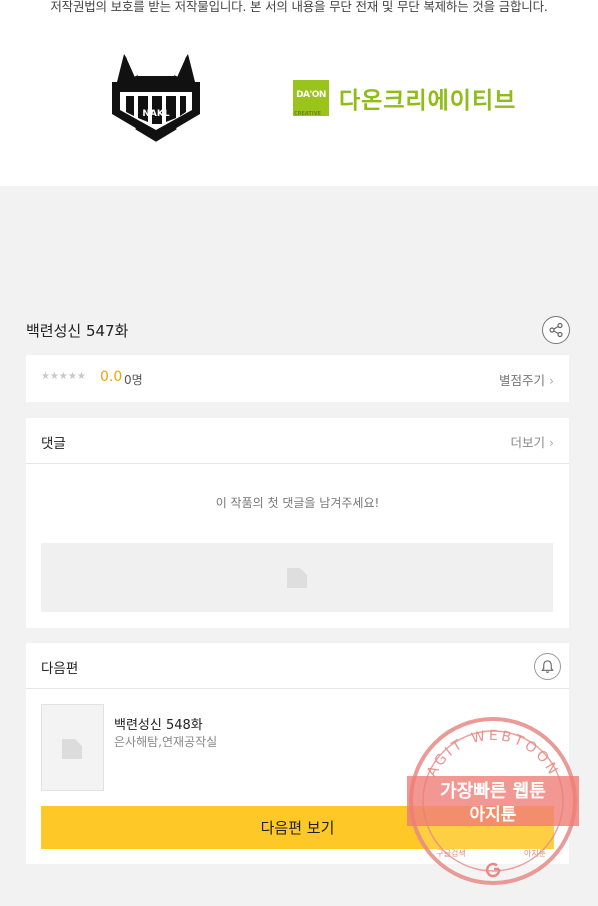  What do you see at coordinates (307, 114) in the screenshot?
I see `daon-badge-subtext: CREATIVE` at bounding box center [307, 114].